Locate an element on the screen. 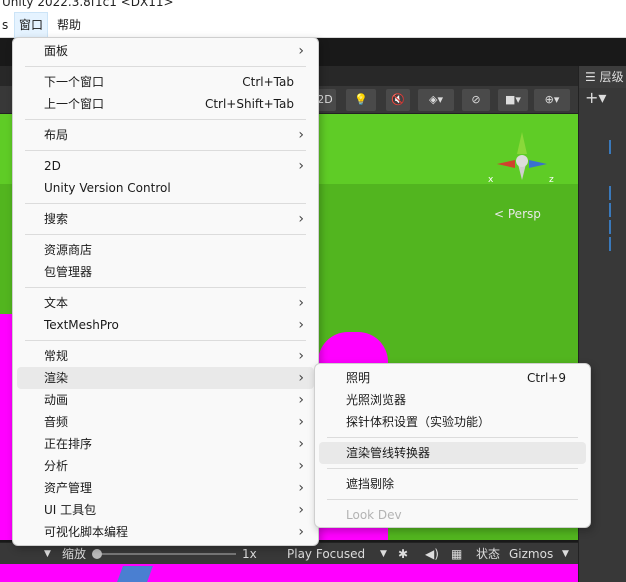  window-menu-item: 搜索 › is located at coordinates (165, 219).